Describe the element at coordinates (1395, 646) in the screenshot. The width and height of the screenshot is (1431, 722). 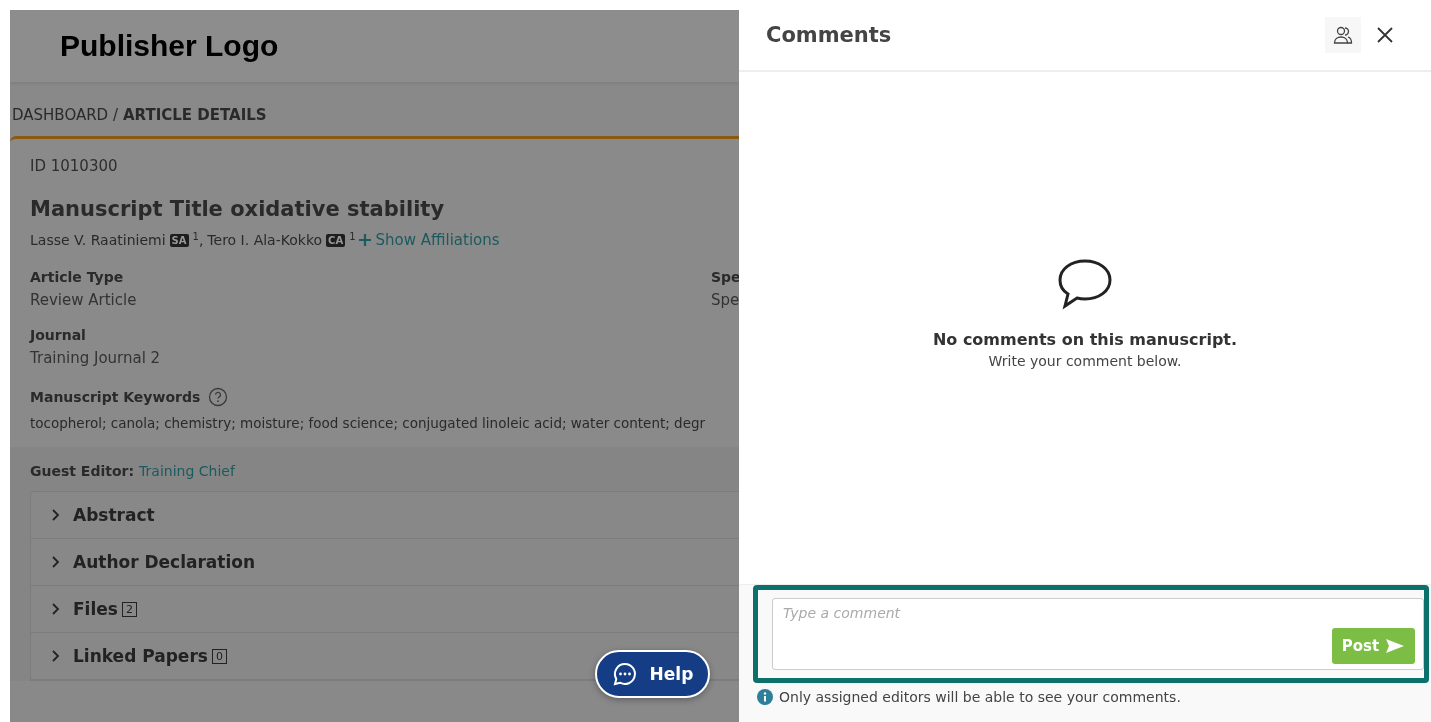
I see `send-icon` at that location.